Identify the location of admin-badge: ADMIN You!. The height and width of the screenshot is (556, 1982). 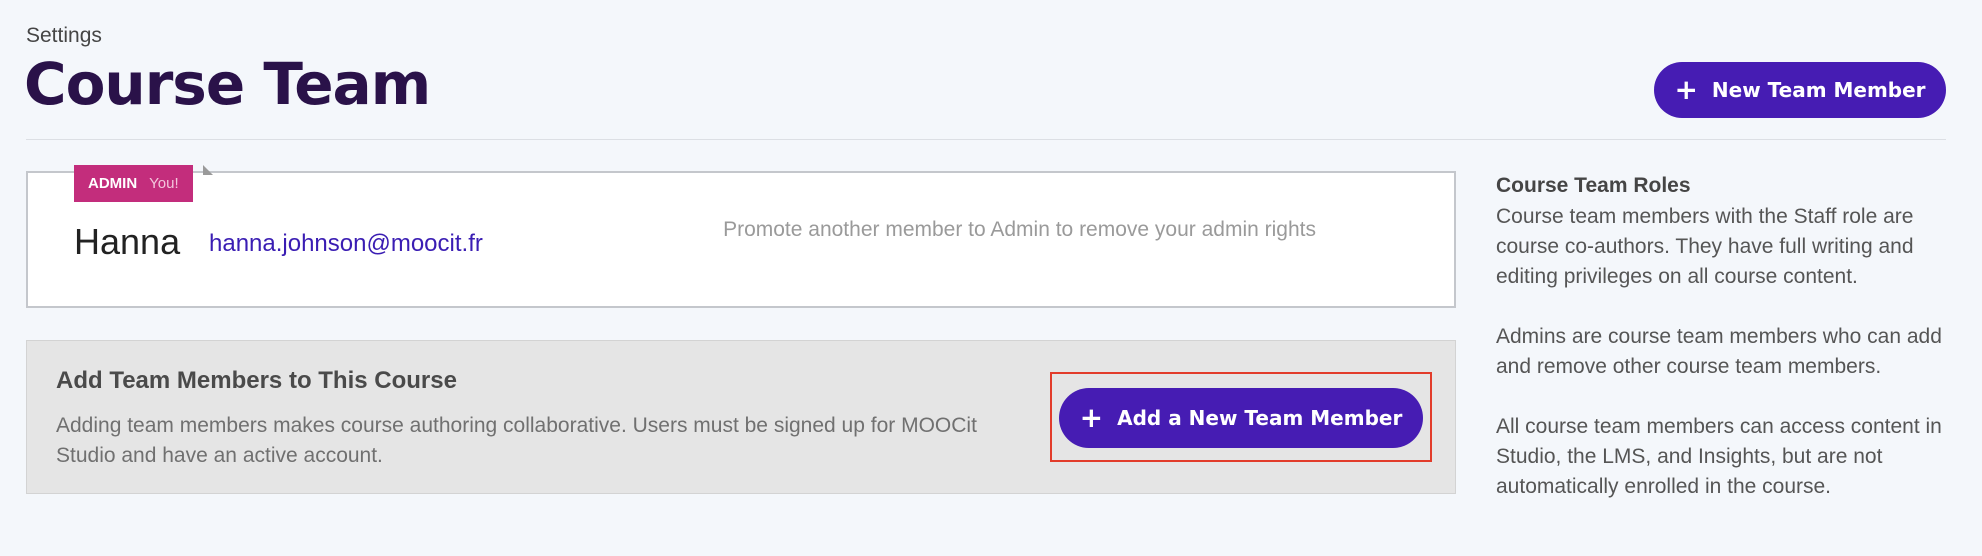
(133, 183).